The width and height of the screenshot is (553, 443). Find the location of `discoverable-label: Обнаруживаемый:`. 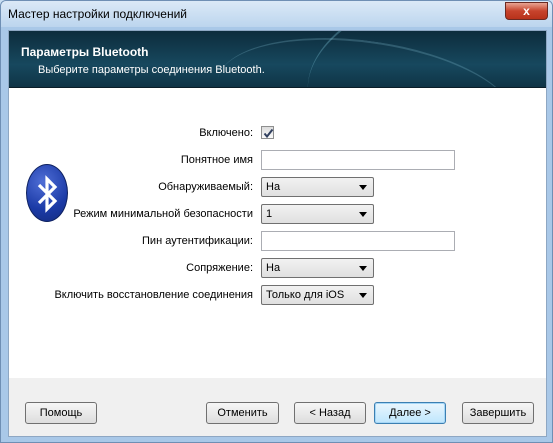

discoverable-label: Обнаруживаемый: is located at coordinates (205, 187).